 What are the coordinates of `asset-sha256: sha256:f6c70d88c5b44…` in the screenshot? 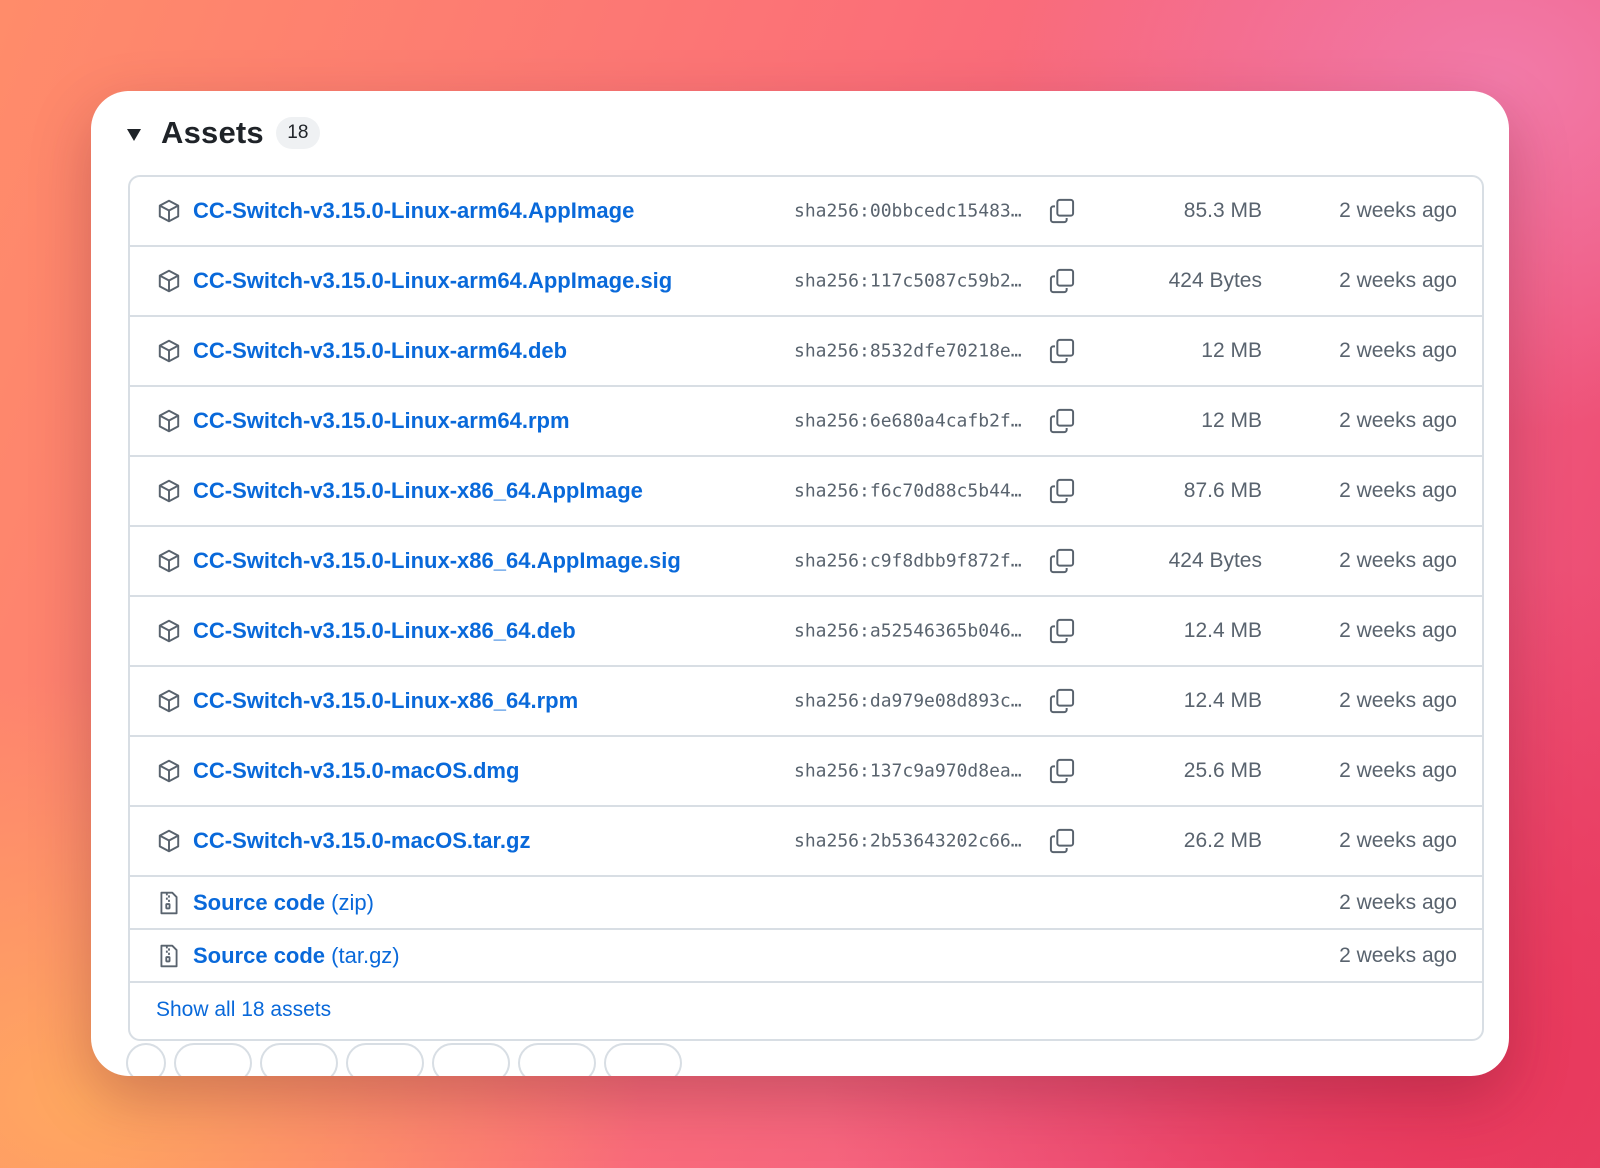 It's located at (908, 491).